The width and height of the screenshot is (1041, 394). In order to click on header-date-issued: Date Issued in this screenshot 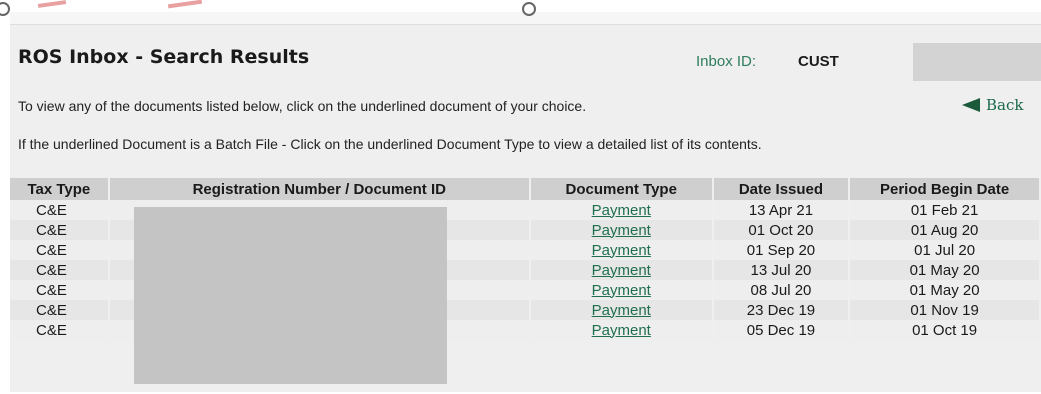, I will do `click(781, 189)`.